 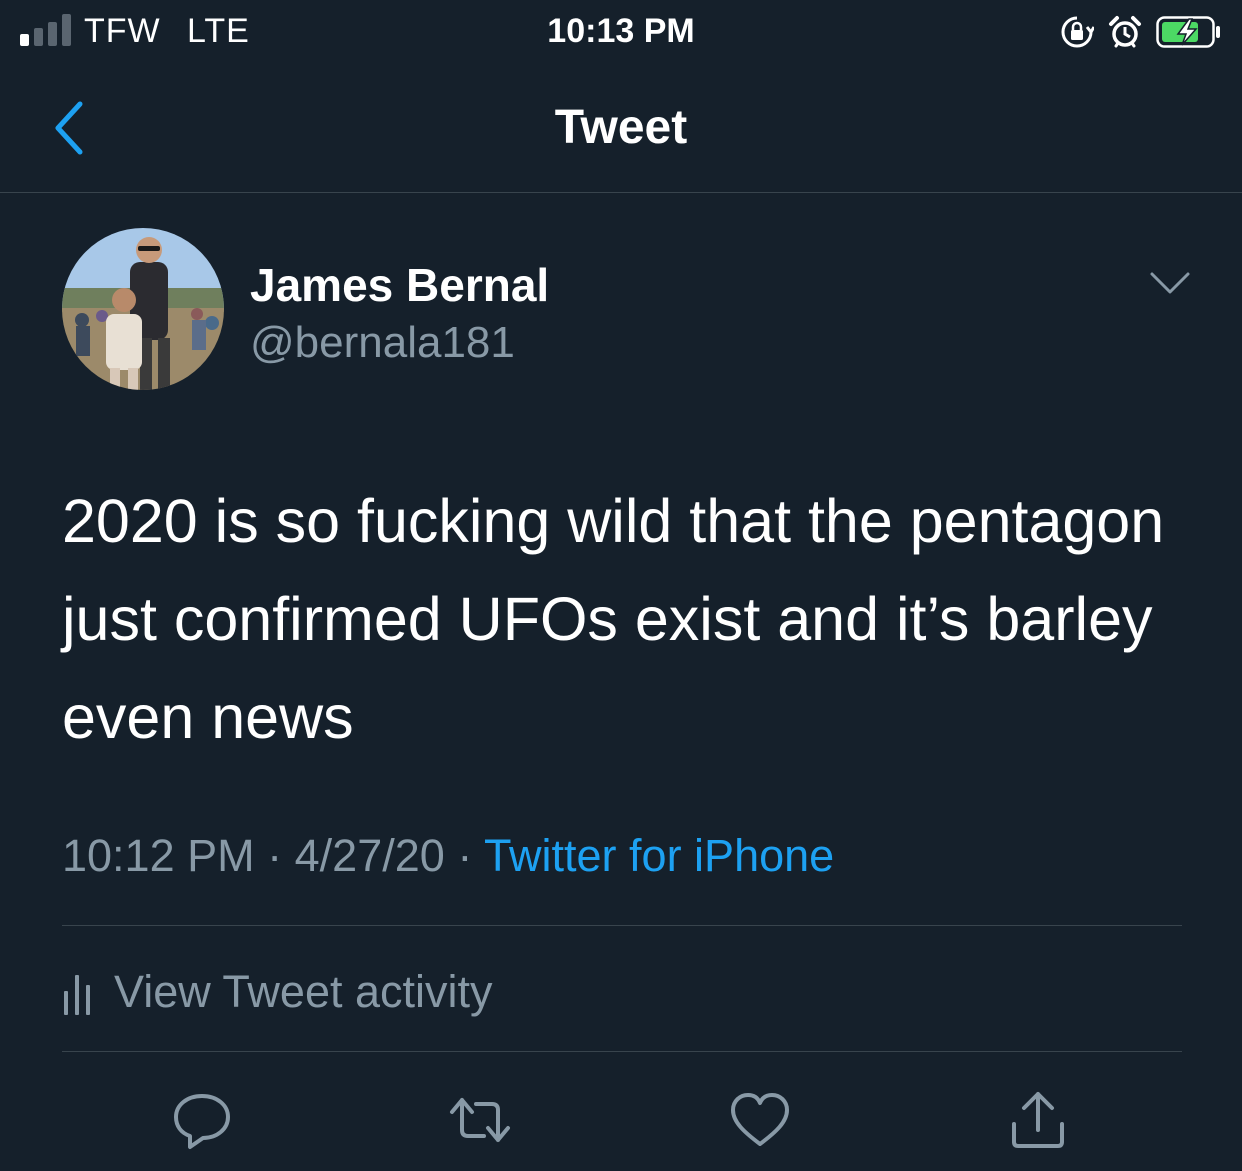 I want to click on avatar, so click(x=143, y=309).